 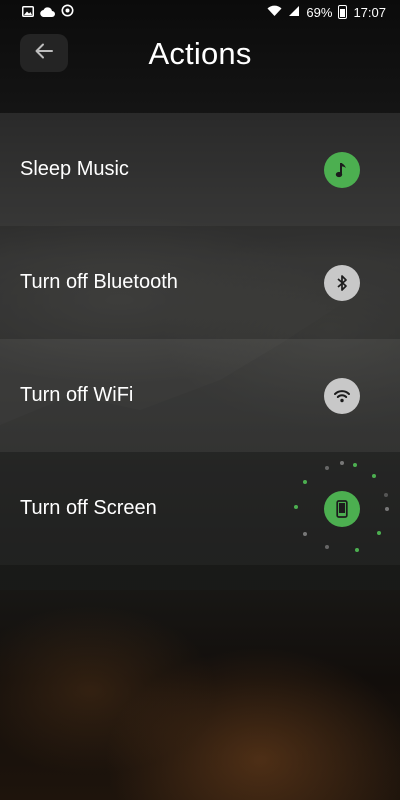 I want to click on phone-icon, so click(x=341, y=506).